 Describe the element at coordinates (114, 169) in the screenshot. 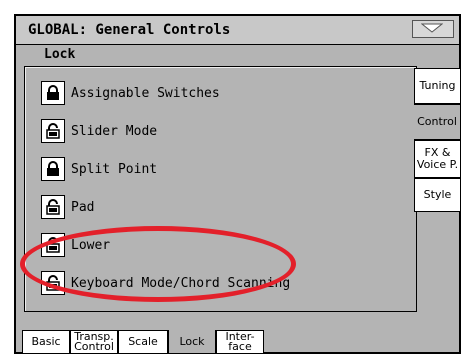

I see `lock-item-label: Split Point` at that location.